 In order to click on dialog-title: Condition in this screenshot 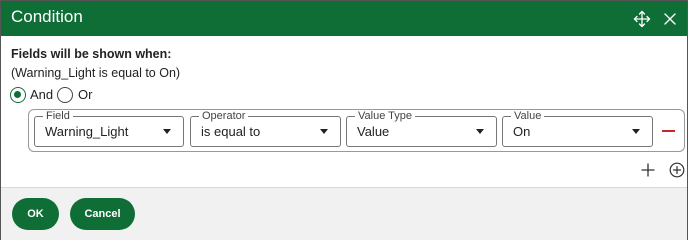, I will do `click(47, 16)`.